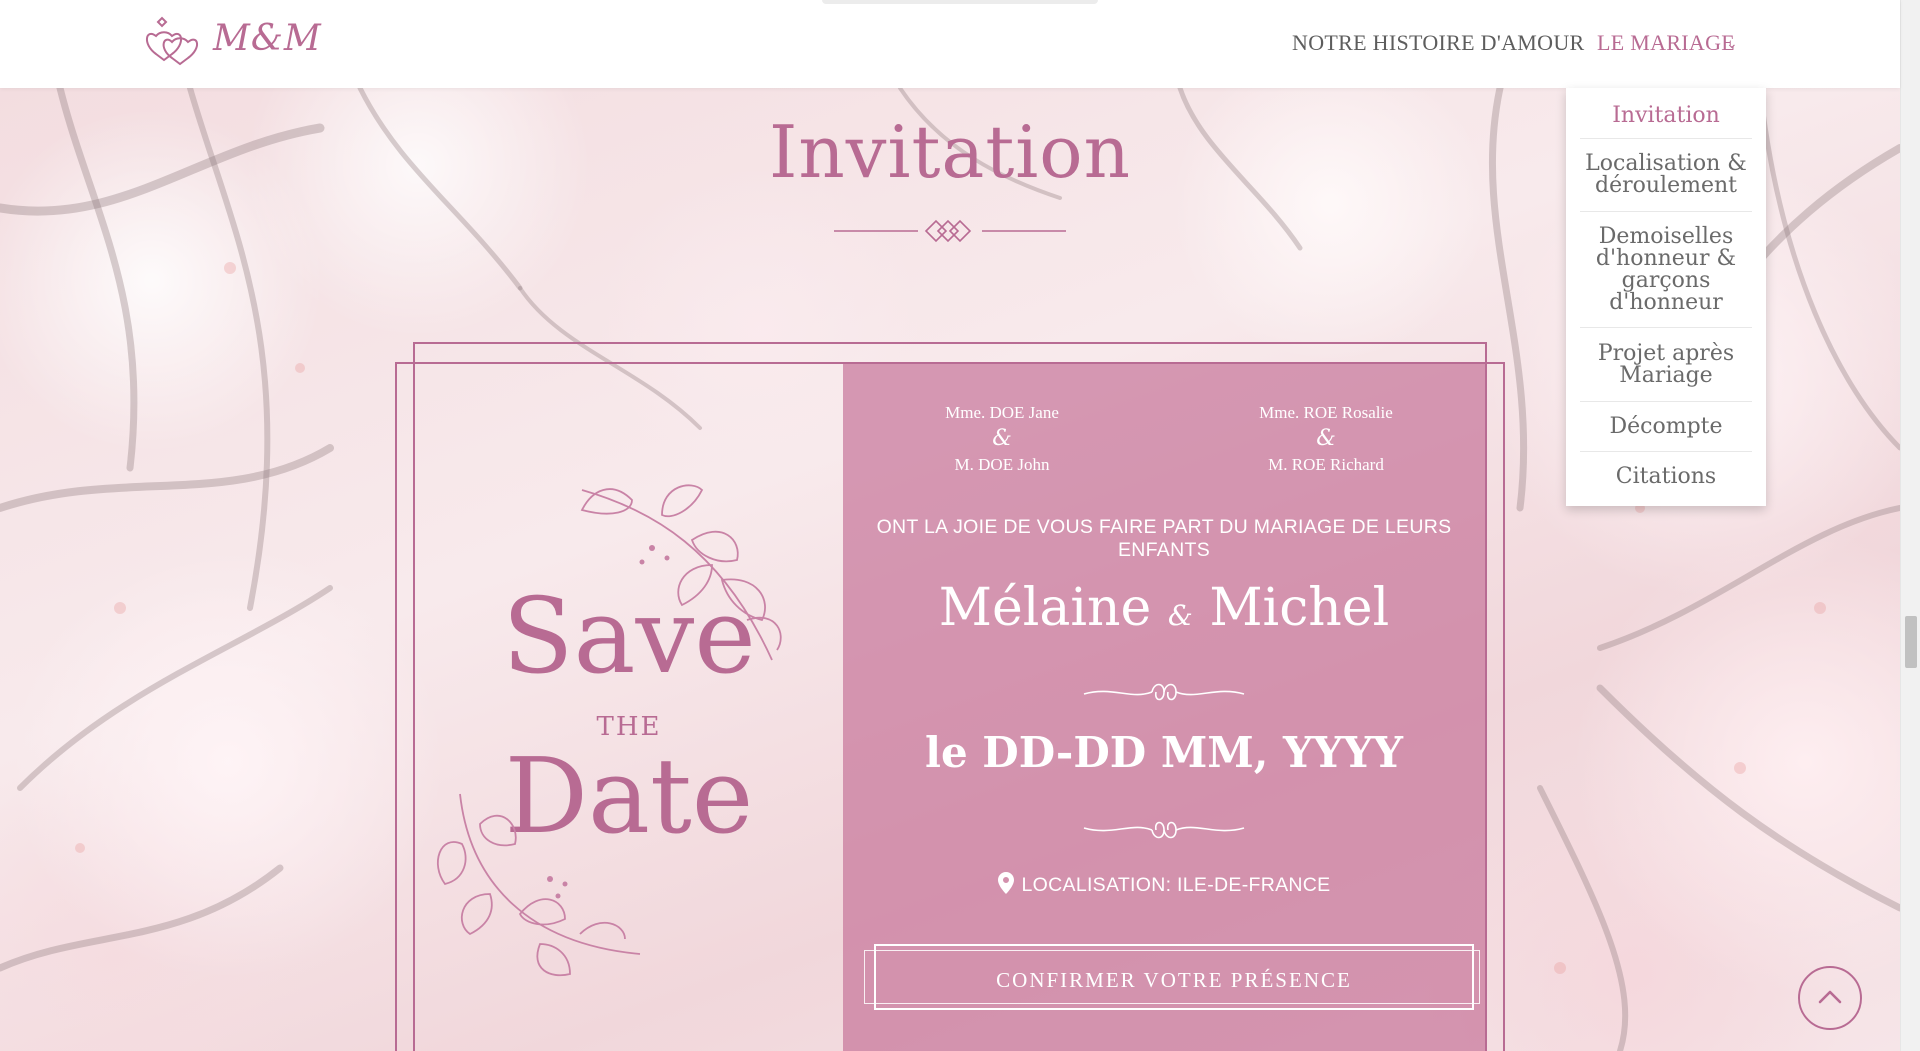  What do you see at coordinates (1002, 464) in the screenshot?
I see `parent-name: M. DOE John` at bounding box center [1002, 464].